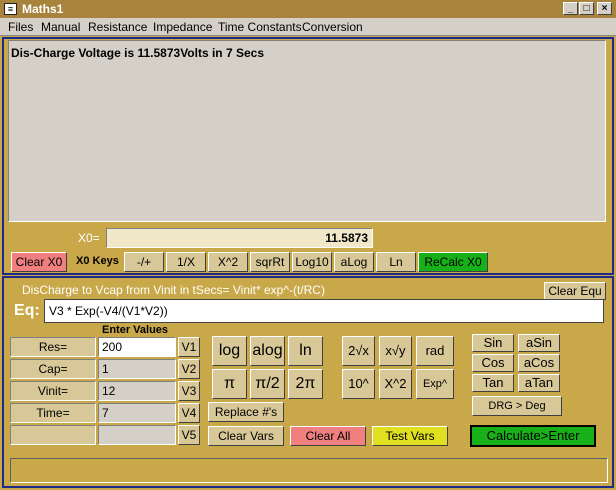 The image size is (616, 490). I want to click on x0-field: 11.5873, so click(239, 238).